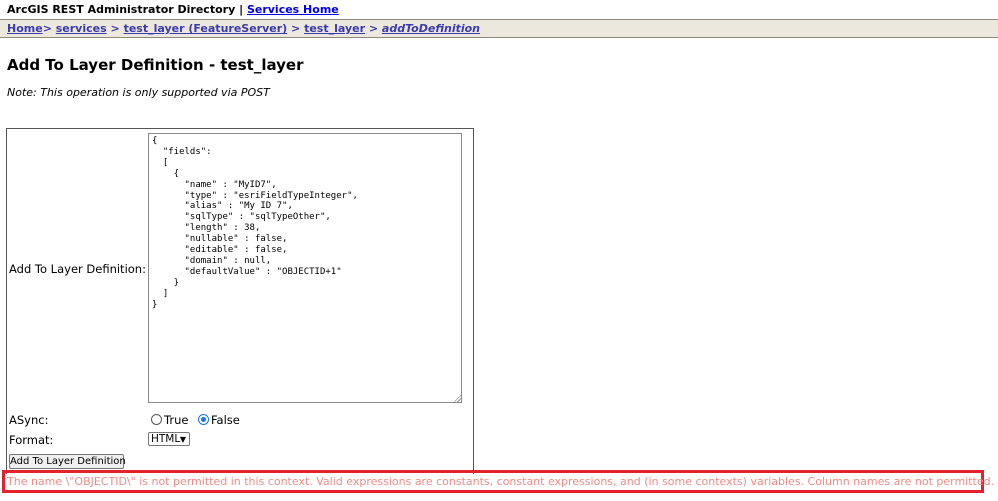  Describe the element at coordinates (77, 269) in the screenshot. I see `definition-label: Add To Layer Definition:` at that location.